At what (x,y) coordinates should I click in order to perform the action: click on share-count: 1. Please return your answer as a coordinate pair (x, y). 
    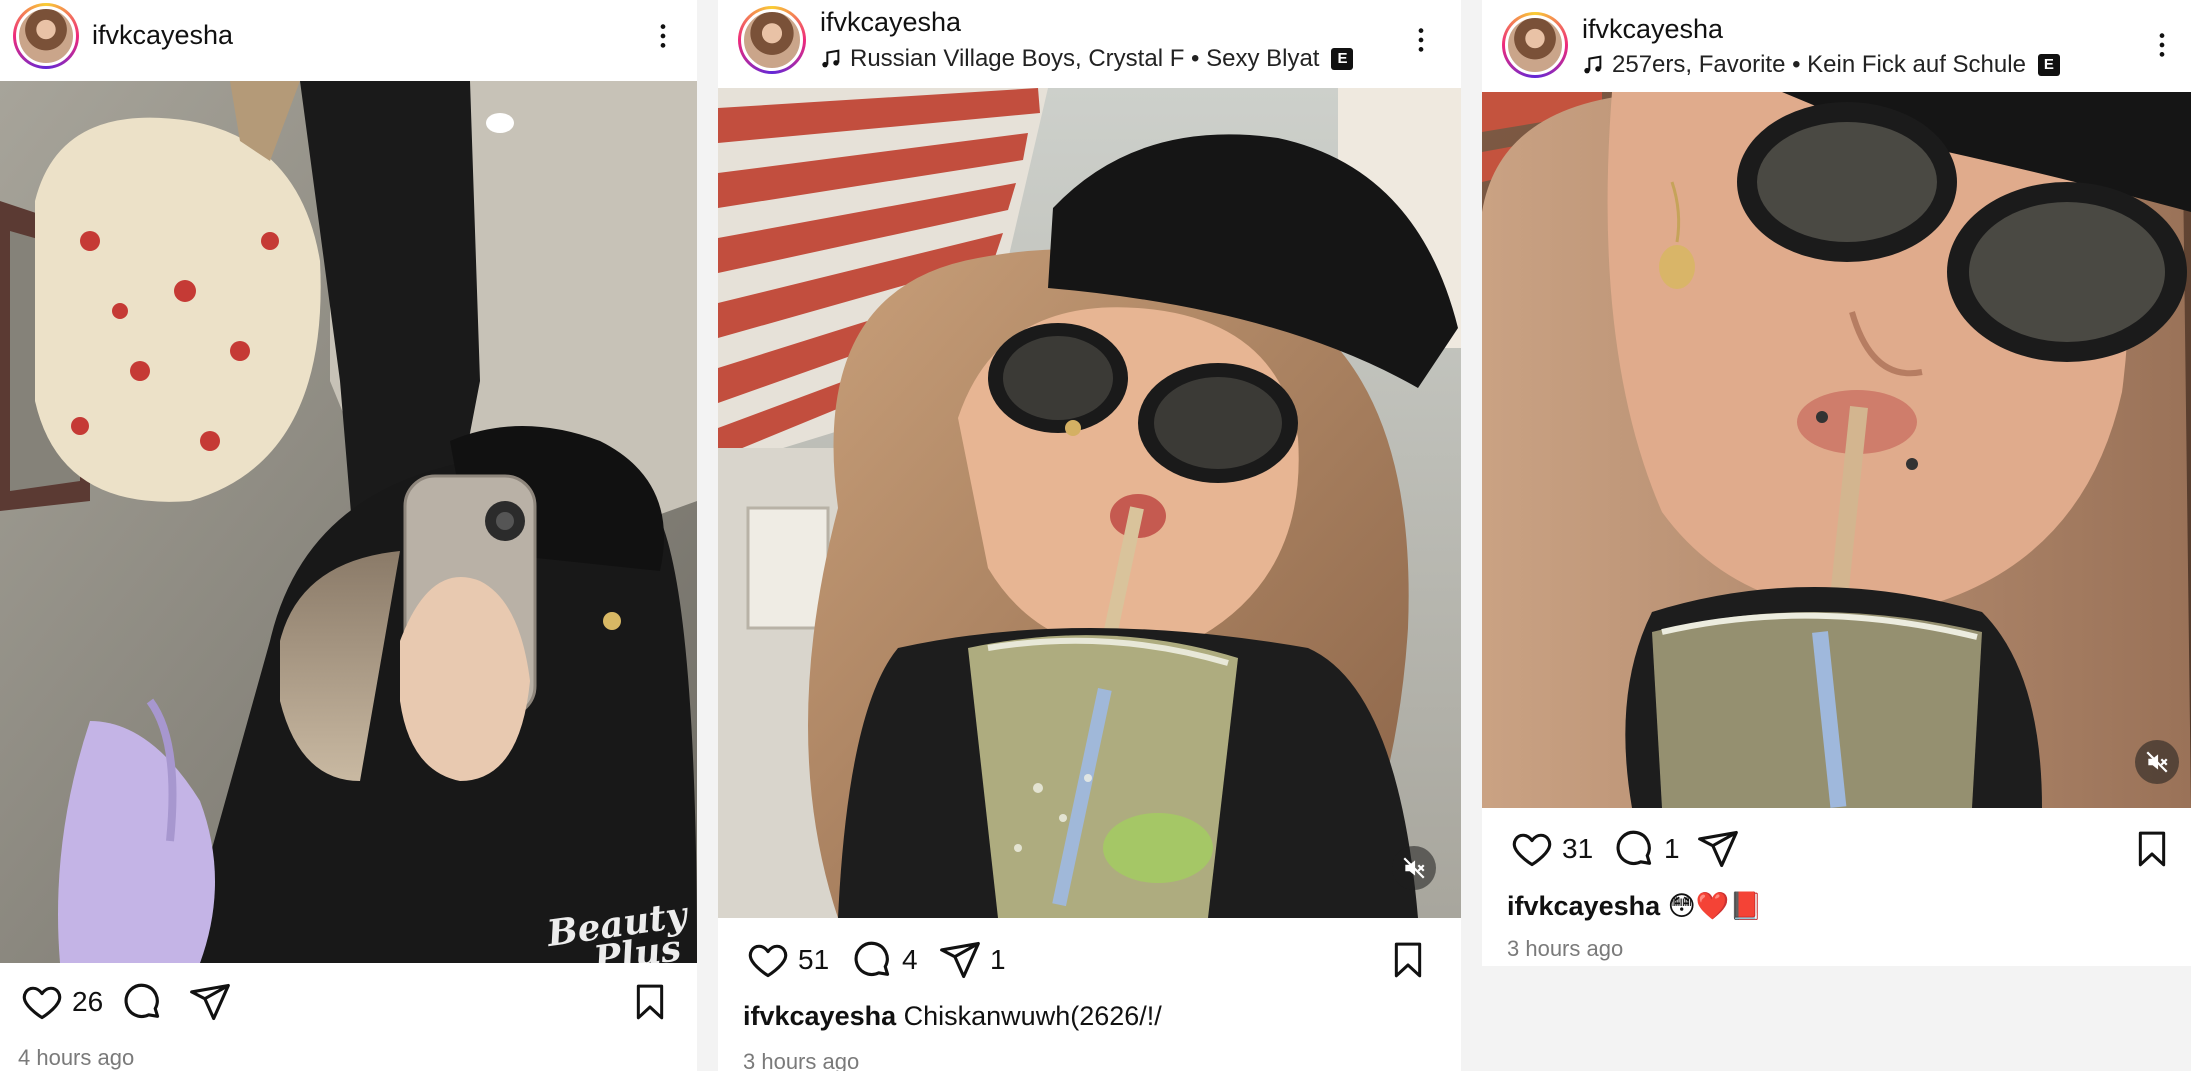
    Looking at the image, I should click on (998, 959).